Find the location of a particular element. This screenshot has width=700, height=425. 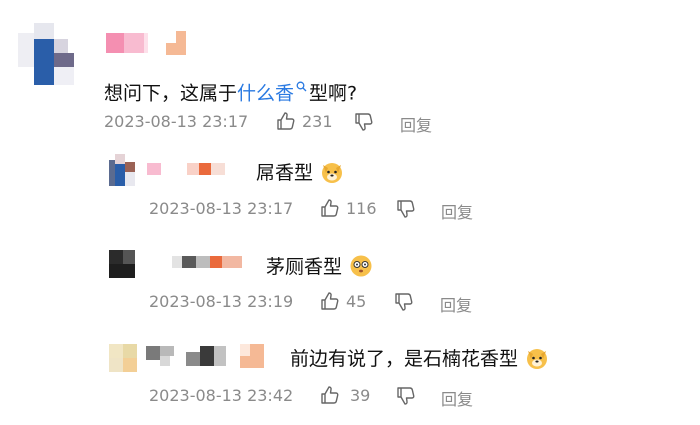

like-count: 45 is located at coordinates (356, 301).